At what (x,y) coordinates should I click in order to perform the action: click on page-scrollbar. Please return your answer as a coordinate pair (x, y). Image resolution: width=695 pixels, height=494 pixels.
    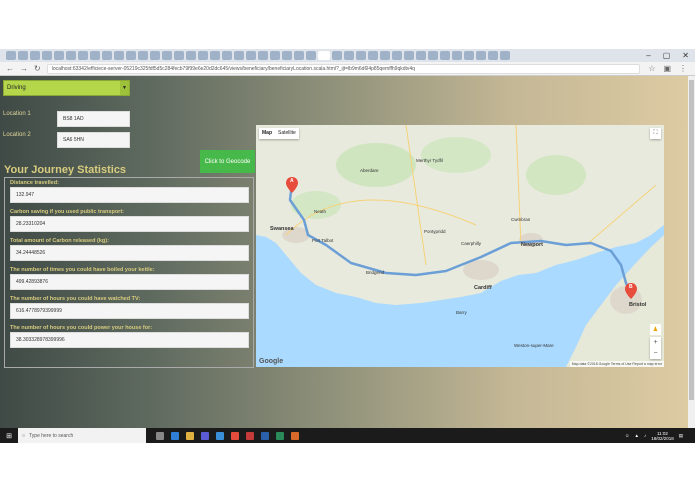
    Looking at the image, I should click on (691, 252).